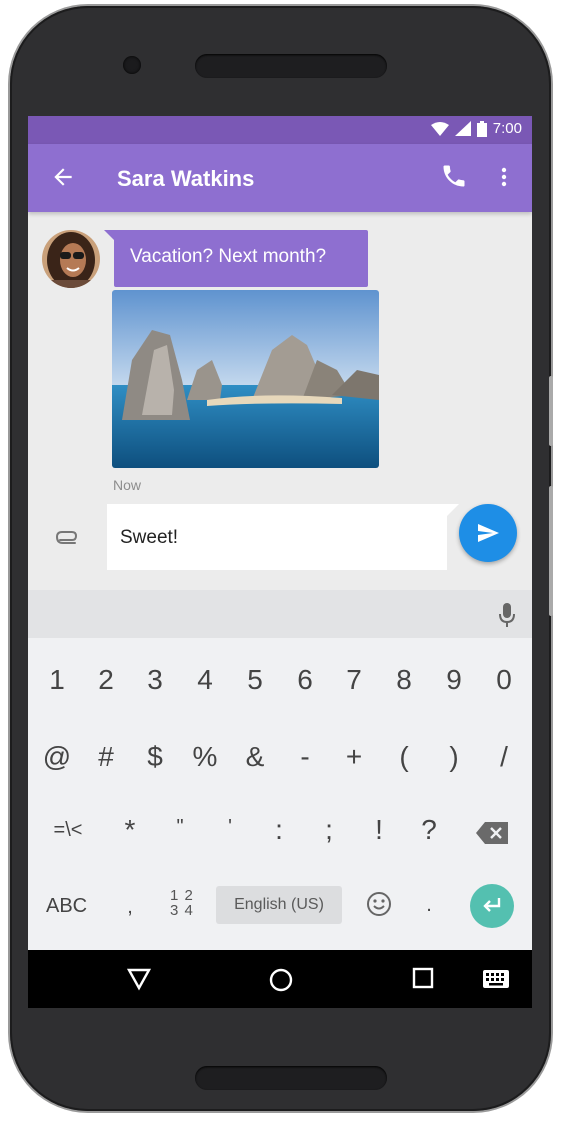 The height and width of the screenshot is (1129, 562). What do you see at coordinates (305, 680) in the screenshot?
I see `key: 6` at bounding box center [305, 680].